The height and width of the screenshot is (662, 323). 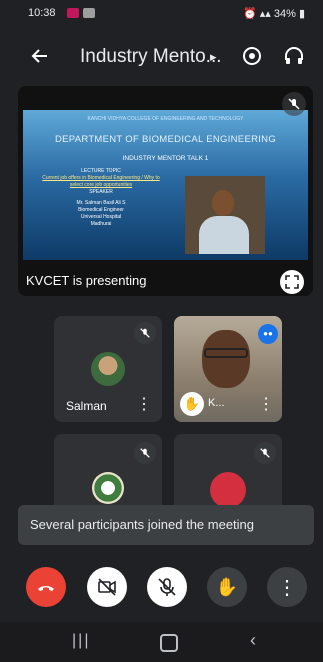 I want to click on slide-speaker-label: SPEAKER, so click(x=101, y=192).